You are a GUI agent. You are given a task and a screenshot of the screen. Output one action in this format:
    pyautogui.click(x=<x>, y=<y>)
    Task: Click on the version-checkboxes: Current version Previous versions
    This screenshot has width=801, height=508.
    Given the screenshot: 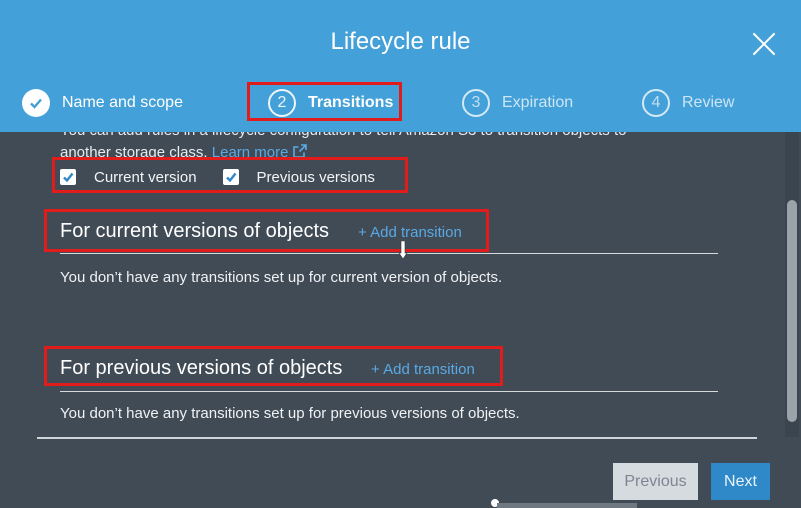 What is the action you would take?
    pyautogui.click(x=230, y=177)
    